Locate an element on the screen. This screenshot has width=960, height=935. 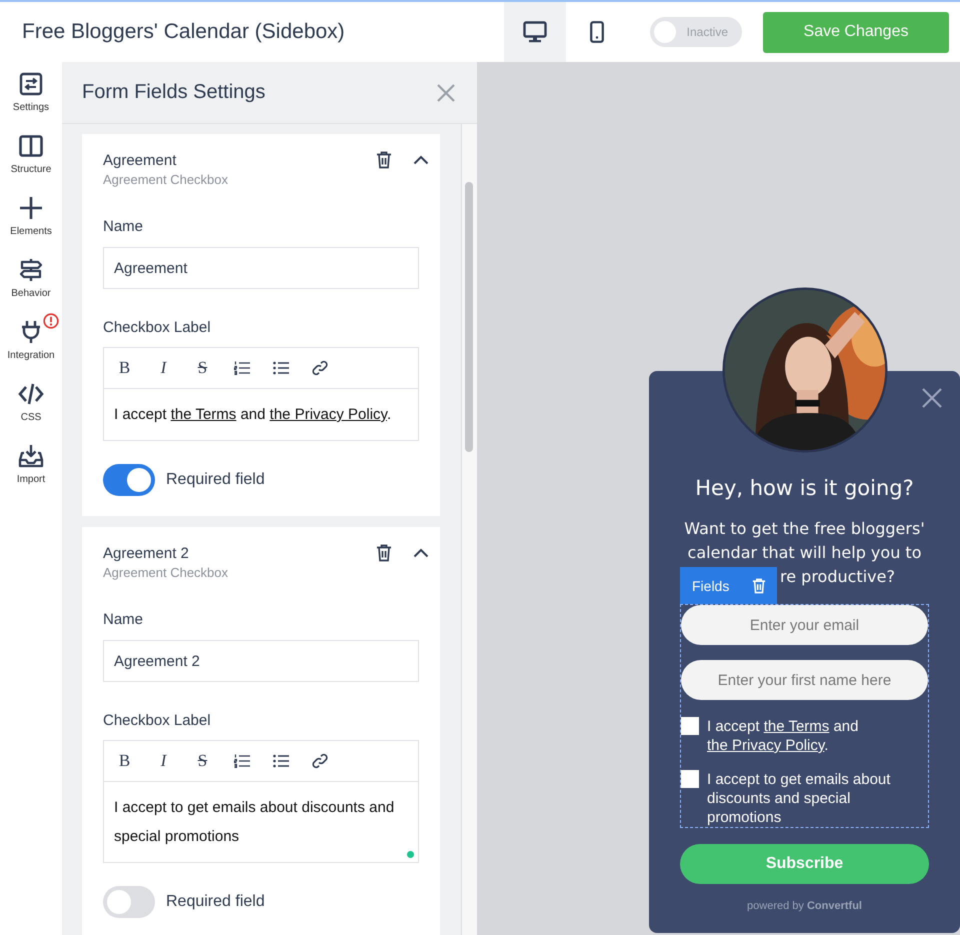
plus-icon is located at coordinates (31, 208).